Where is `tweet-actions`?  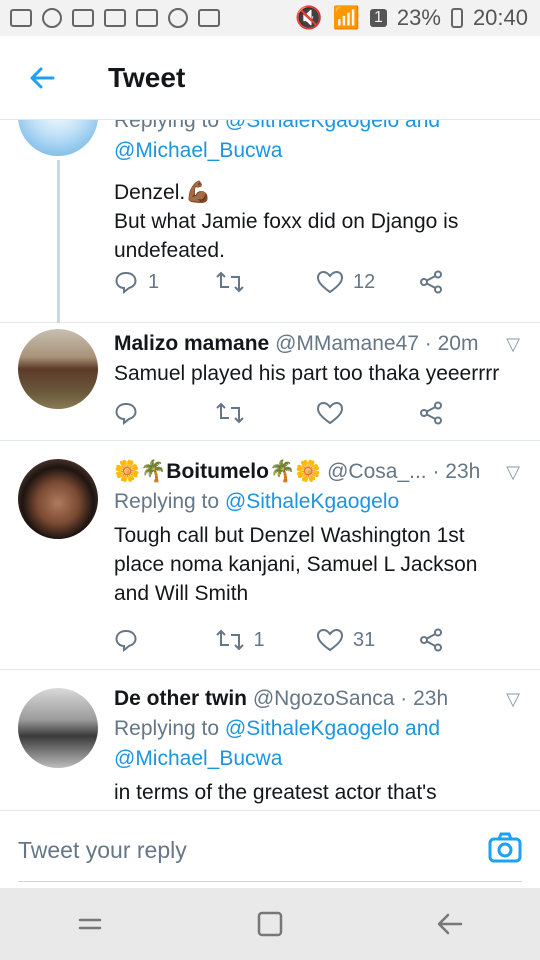
tweet-actions is located at coordinates (317, 413).